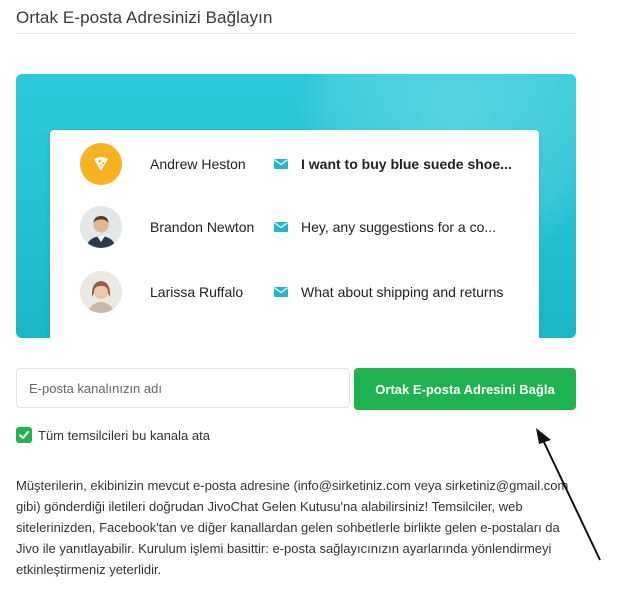 The height and width of the screenshot is (604, 626). What do you see at coordinates (402, 292) in the screenshot?
I see `message-preview: What about shipping and returns` at bounding box center [402, 292].